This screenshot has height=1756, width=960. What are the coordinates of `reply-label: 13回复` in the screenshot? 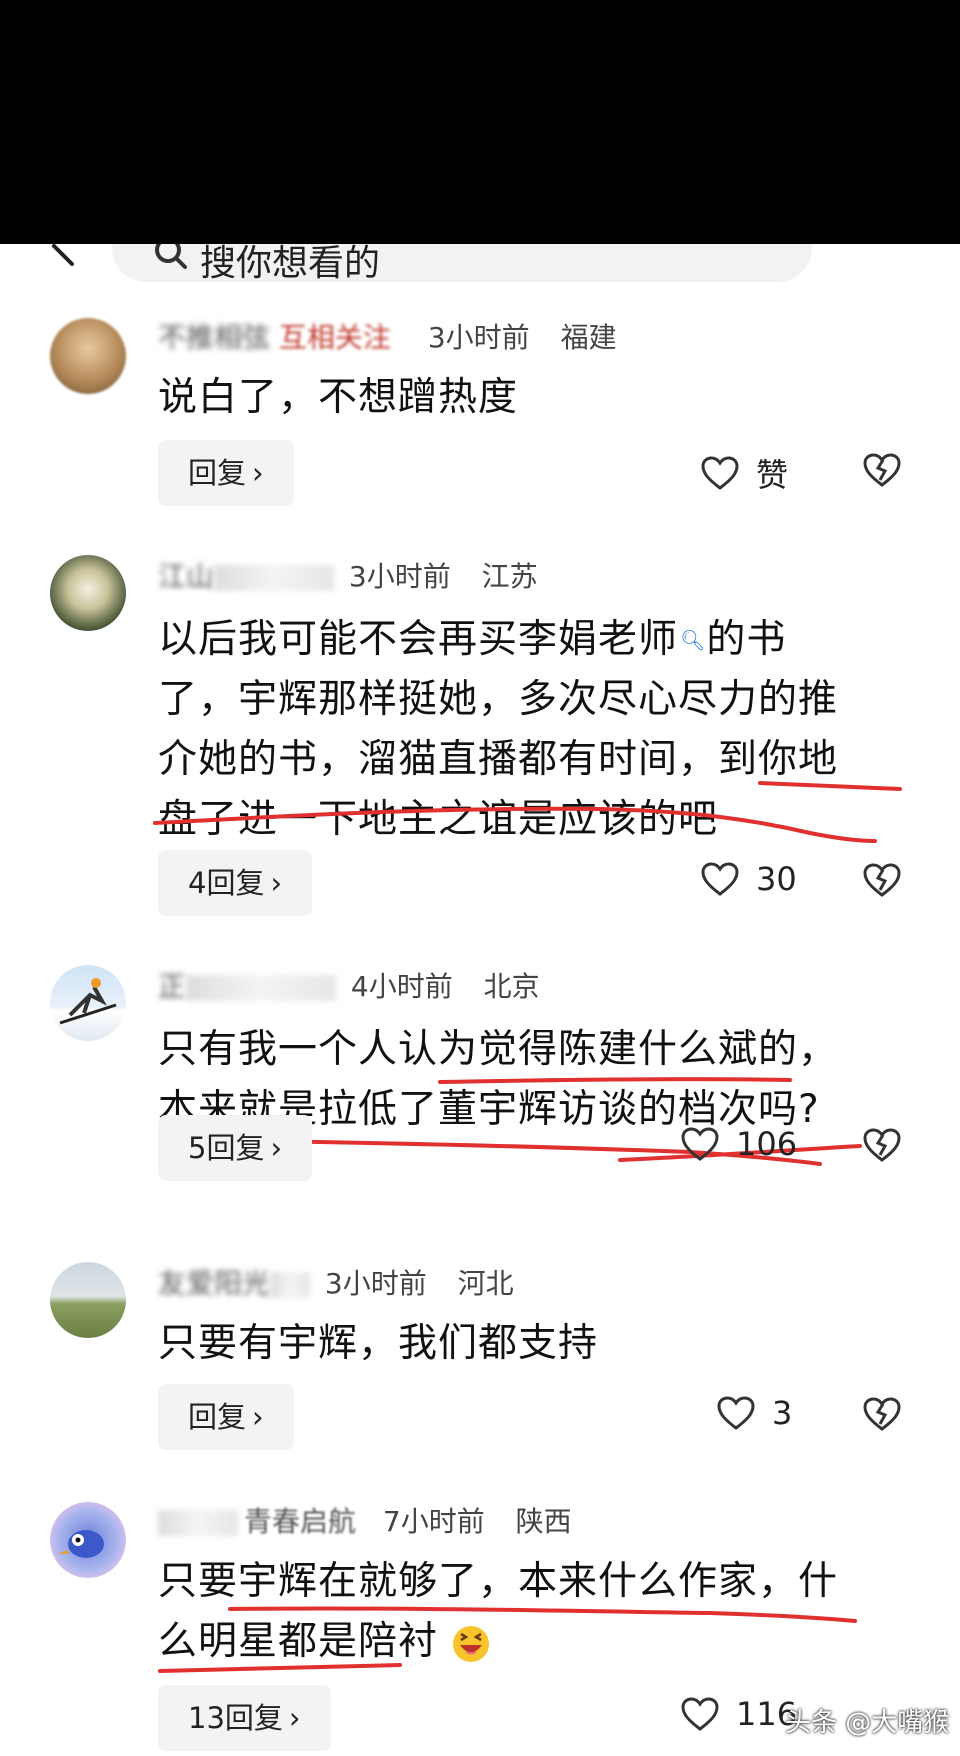 It's located at (235, 1718).